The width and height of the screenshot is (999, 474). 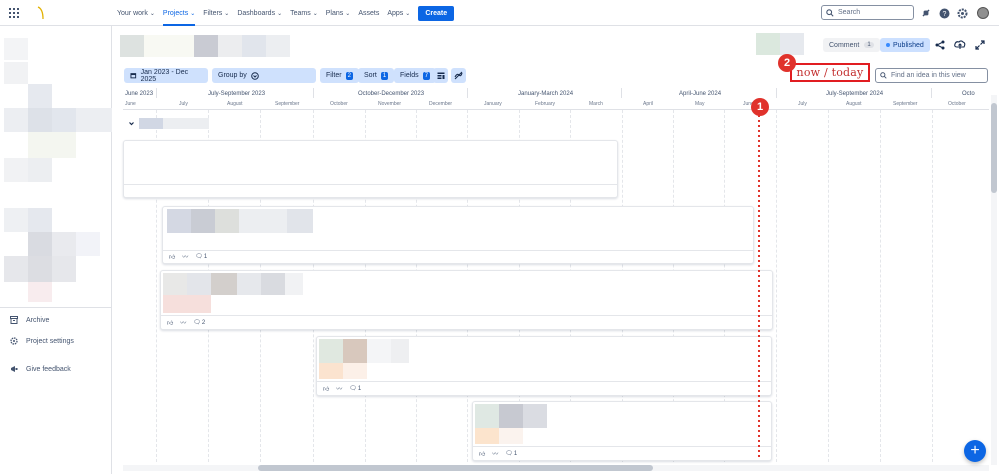 What do you see at coordinates (854, 104) in the screenshot?
I see `month-label: August` at bounding box center [854, 104].